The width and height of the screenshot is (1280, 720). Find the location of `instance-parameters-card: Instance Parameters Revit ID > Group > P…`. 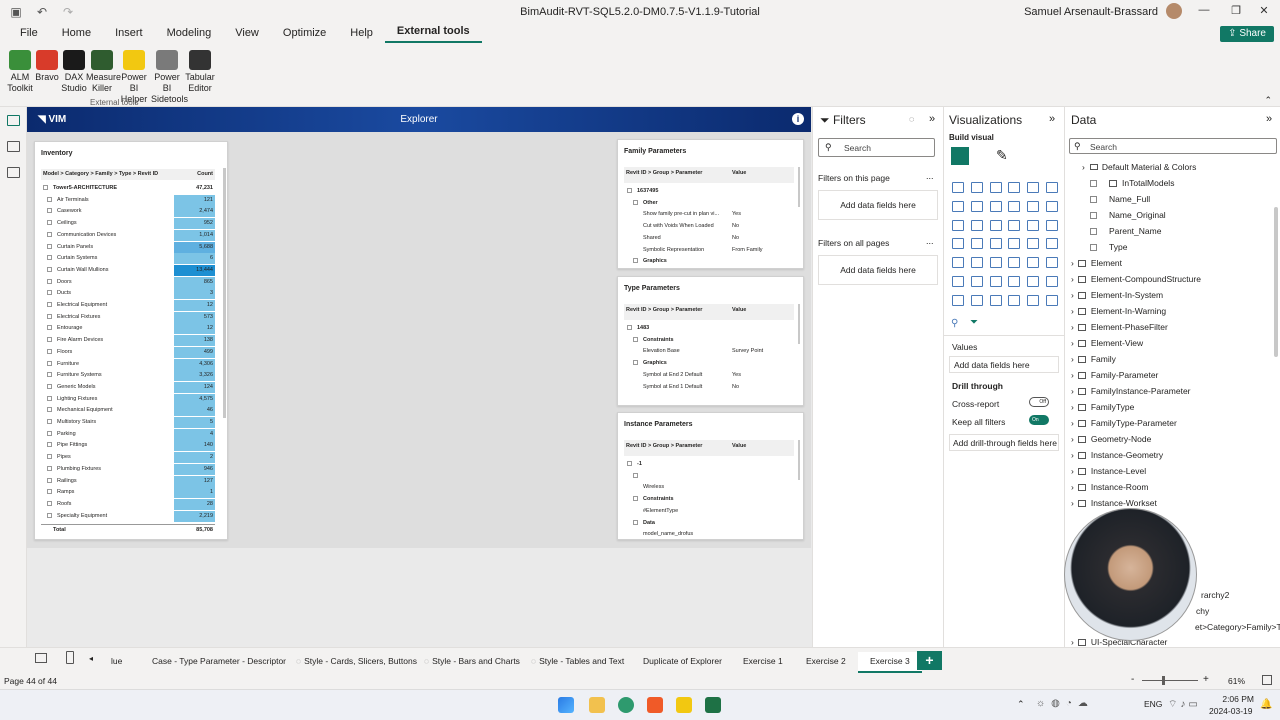

instance-parameters-card: Instance Parameters Revit ID > Group > P… is located at coordinates (710, 476).